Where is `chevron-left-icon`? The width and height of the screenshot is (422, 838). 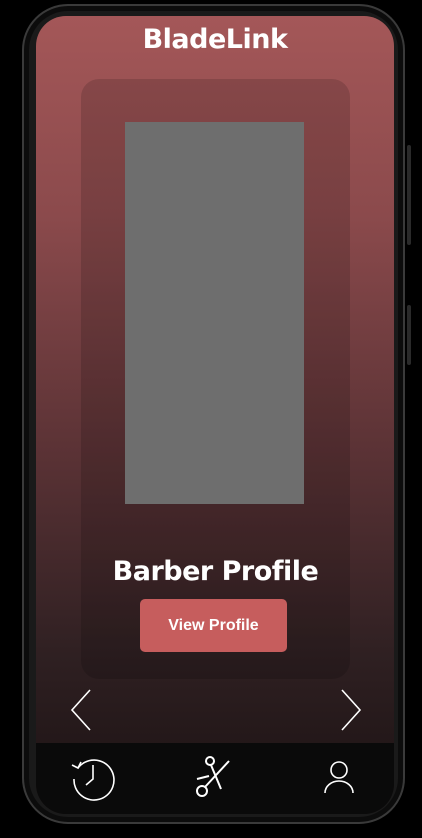 chevron-left-icon is located at coordinates (80, 710).